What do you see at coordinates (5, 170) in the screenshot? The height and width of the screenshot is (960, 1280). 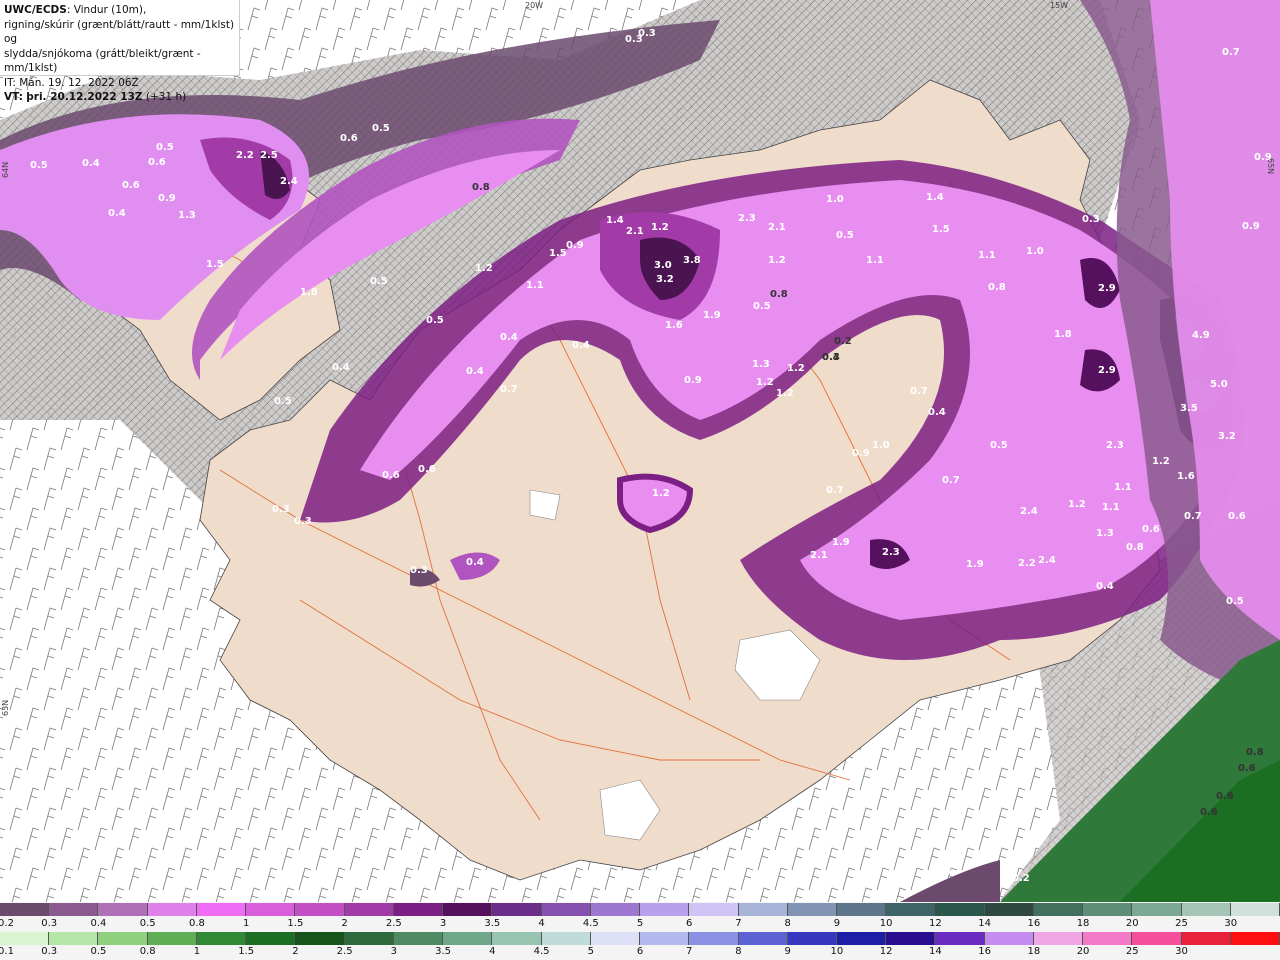 I see `grid-label-64n: 64N` at bounding box center [5, 170].